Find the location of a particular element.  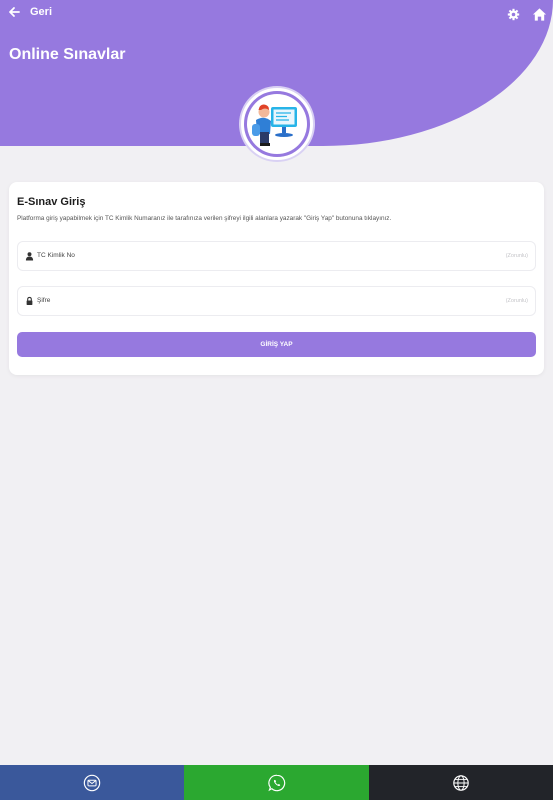

mail-button is located at coordinates (92, 782).